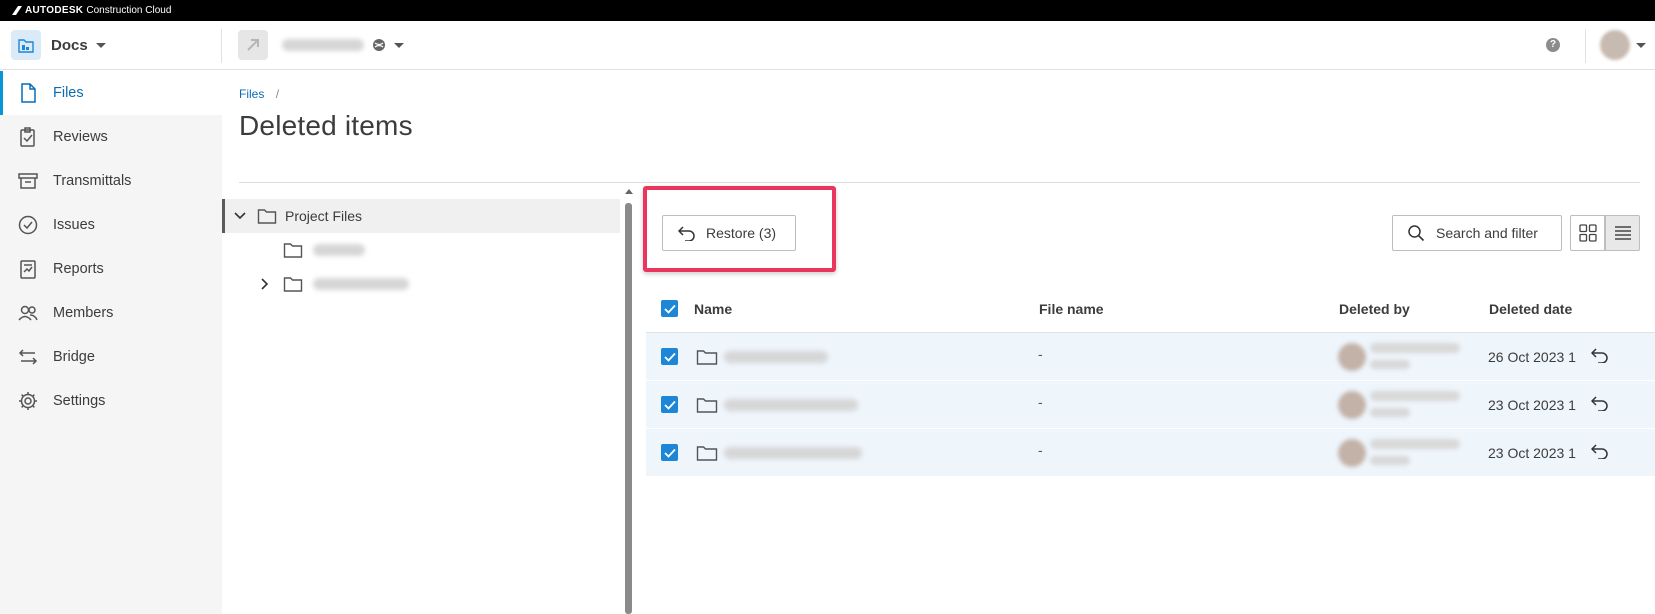 The height and width of the screenshot is (614, 1655). Describe the element at coordinates (1390, 412) in the screenshot. I see `deleted-by-detail-redacted` at that location.